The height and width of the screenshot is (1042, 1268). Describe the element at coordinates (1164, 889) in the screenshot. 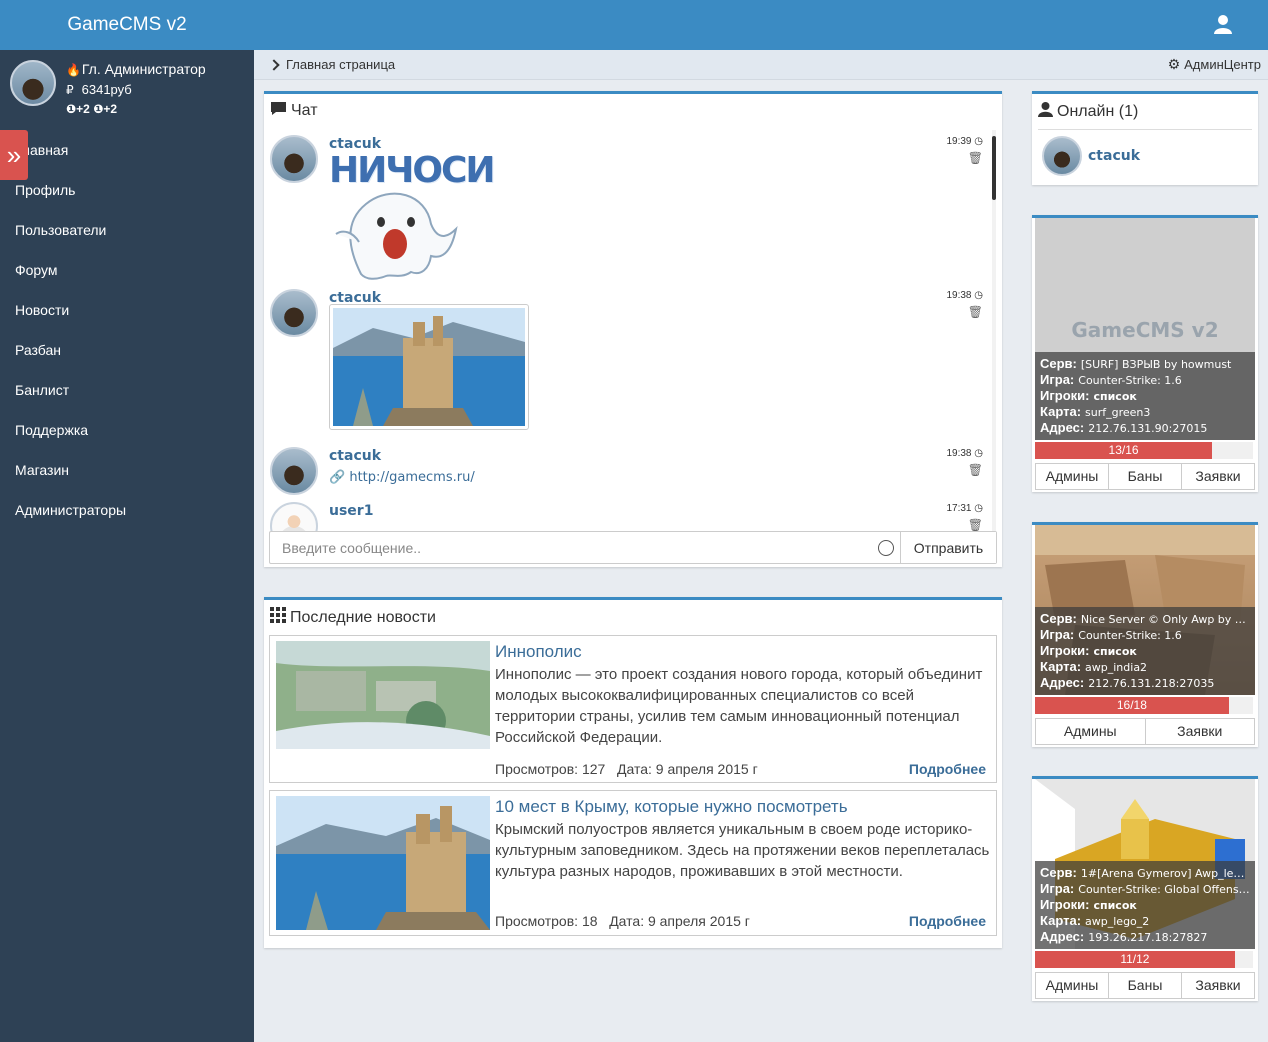

I see `server-game: Counter-Strike: Global Offensive` at that location.